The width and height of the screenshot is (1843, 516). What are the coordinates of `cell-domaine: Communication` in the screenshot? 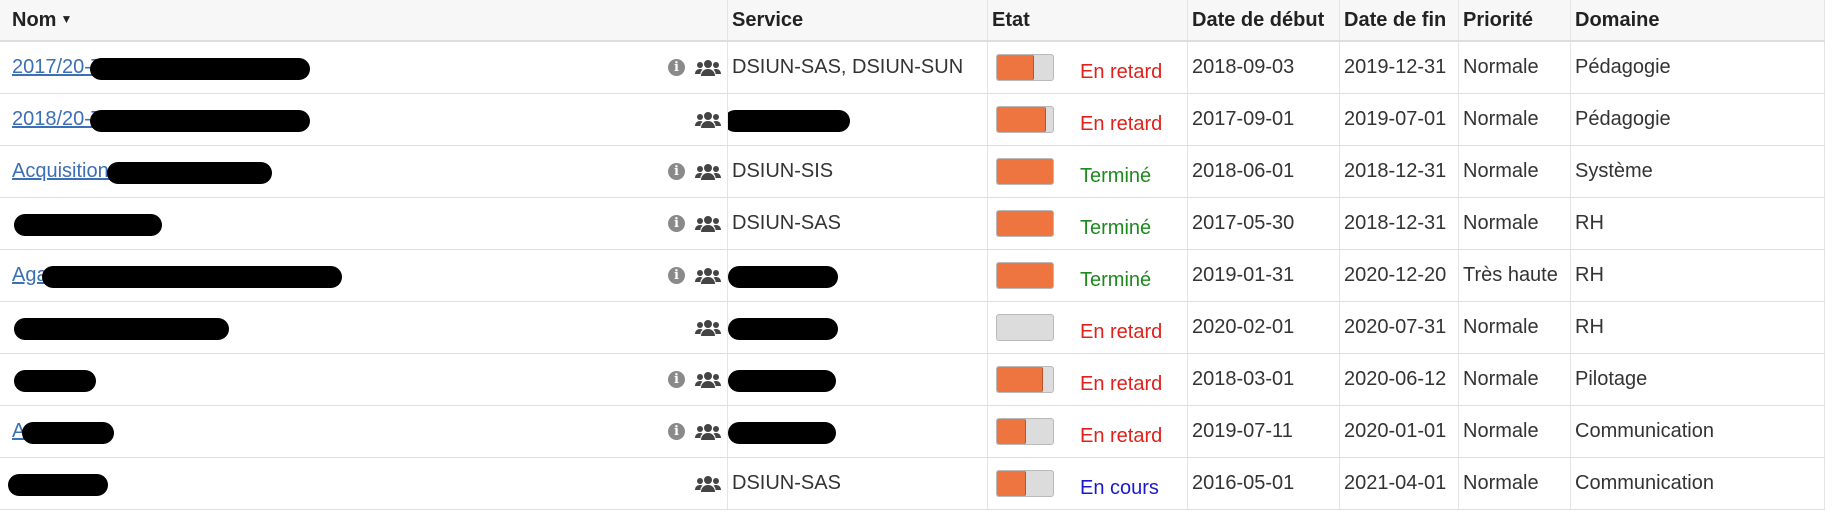 It's located at (1698, 431).